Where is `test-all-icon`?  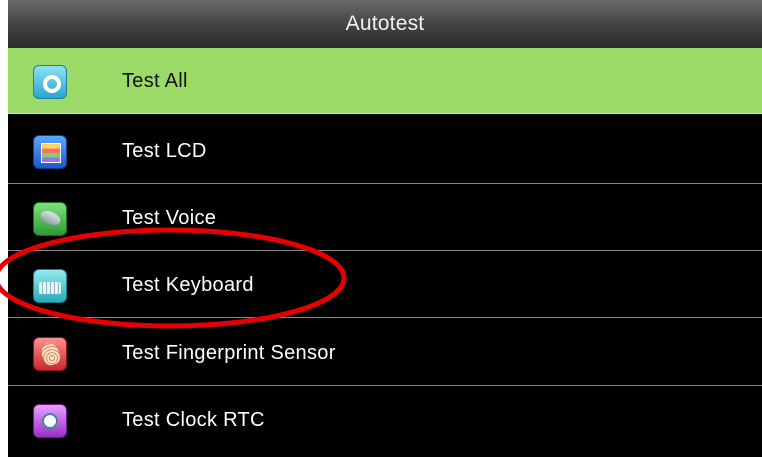
test-all-icon is located at coordinates (50, 82).